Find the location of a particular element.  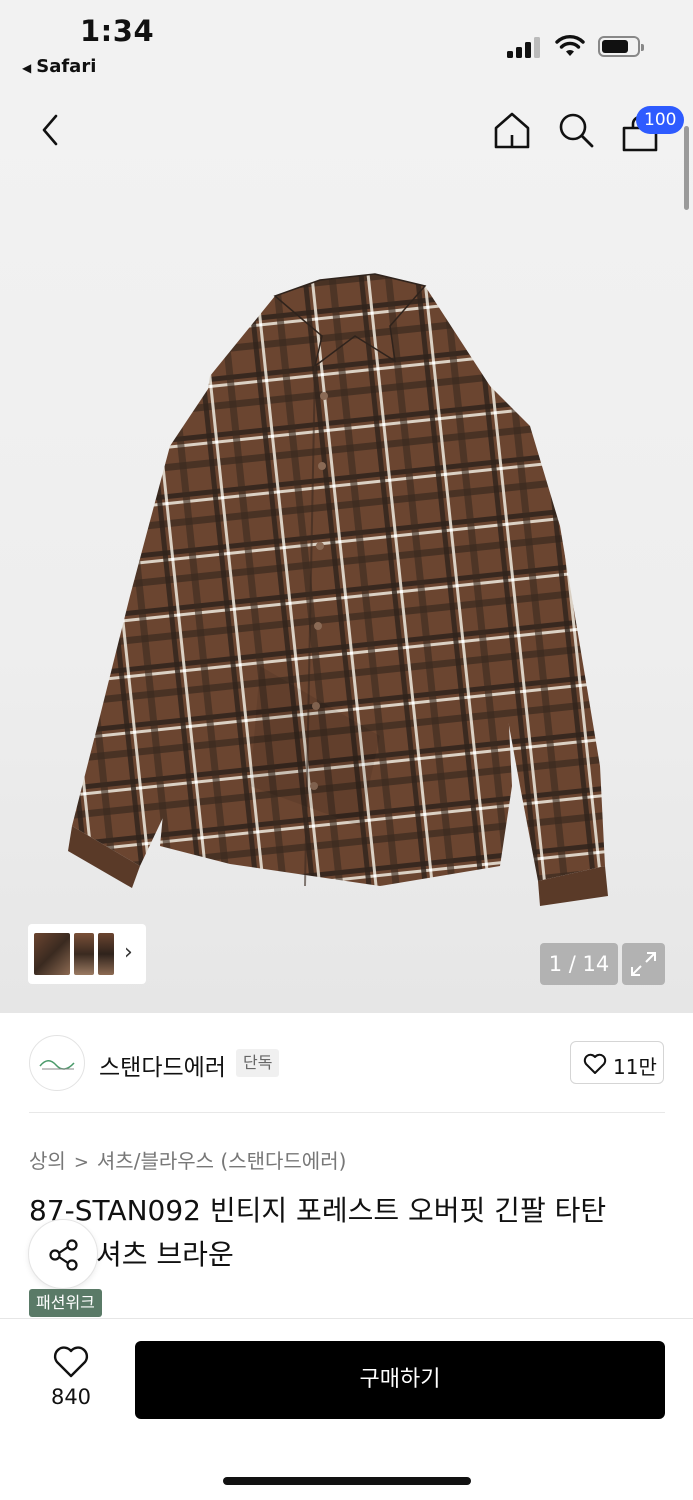

battery-icon is located at coordinates (621, 46).